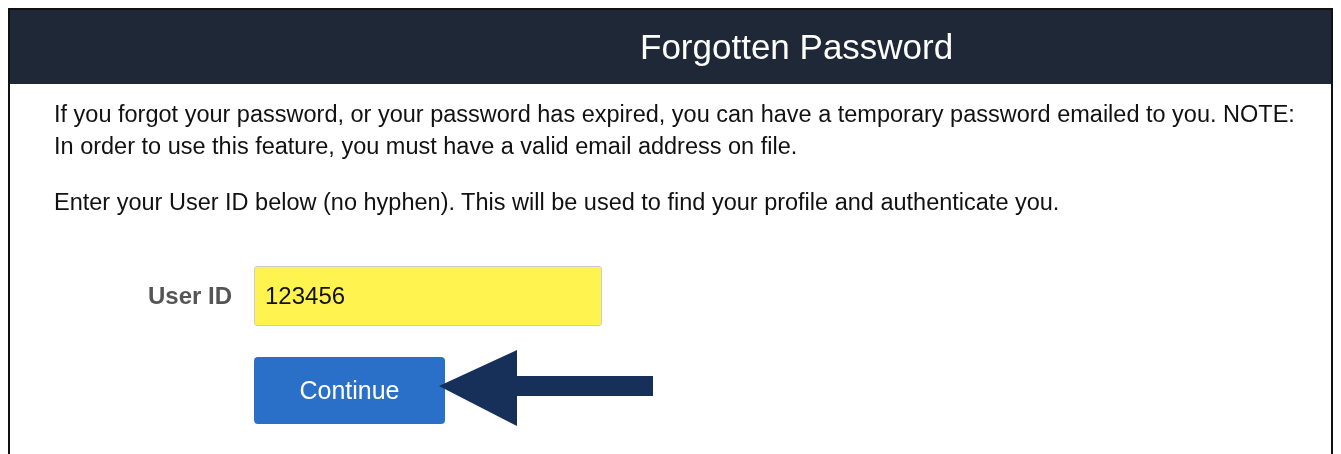 The height and width of the screenshot is (454, 1341). Describe the element at coordinates (797, 47) in the screenshot. I see `page-title: Forgotten Password` at that location.